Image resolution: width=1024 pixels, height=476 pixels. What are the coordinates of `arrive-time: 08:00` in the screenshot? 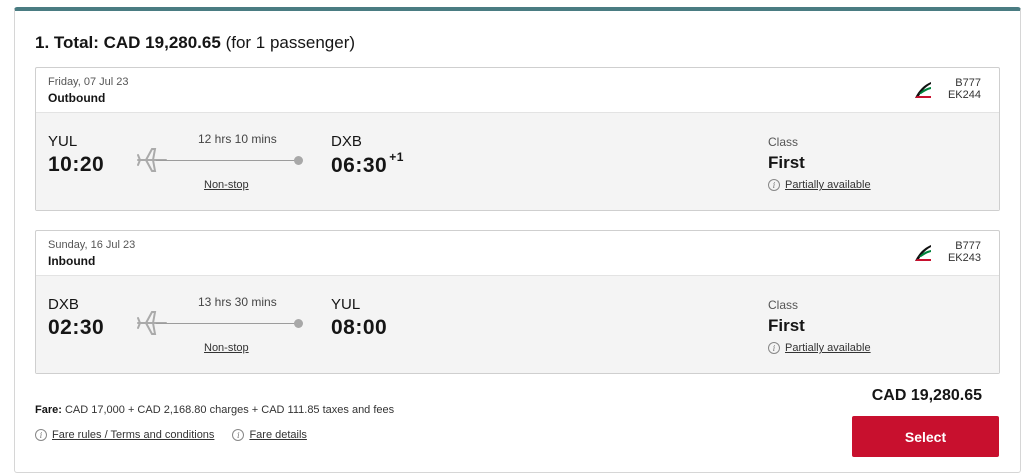 It's located at (359, 327).